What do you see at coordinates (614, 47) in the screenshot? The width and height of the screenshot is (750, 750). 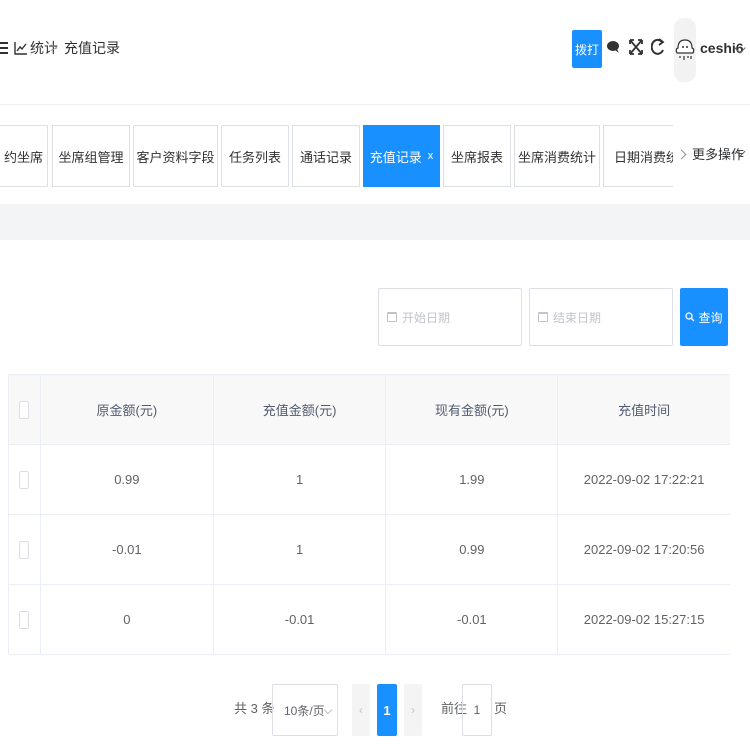 I see `chat-icon` at bounding box center [614, 47].